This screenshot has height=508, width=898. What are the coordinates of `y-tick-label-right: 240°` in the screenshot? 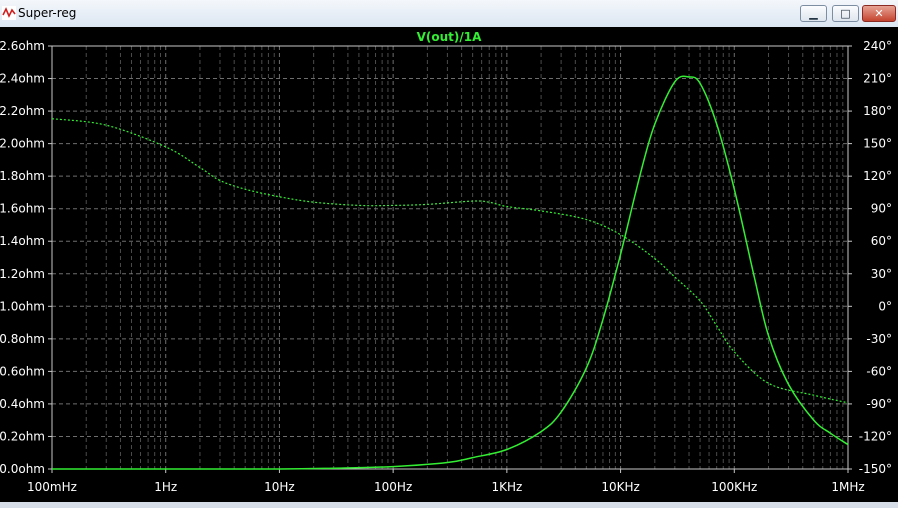 It's located at (877, 46).